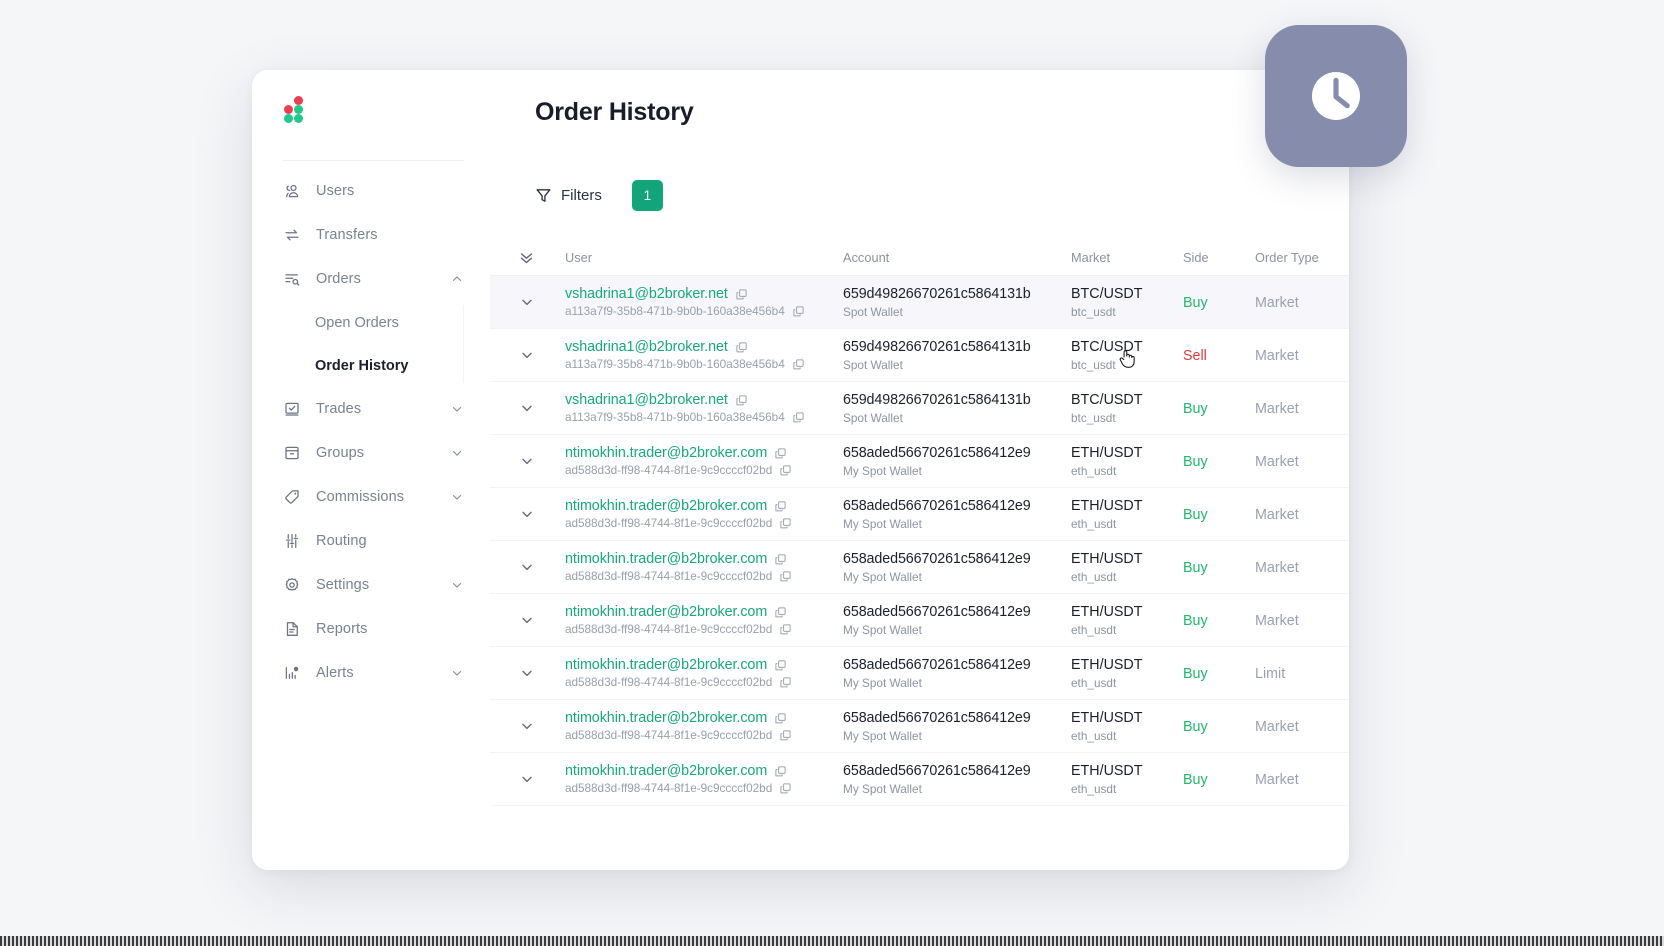 The image size is (1664, 946). Describe the element at coordinates (919, 833) in the screenshot. I see `table-bottom-fade` at that location.